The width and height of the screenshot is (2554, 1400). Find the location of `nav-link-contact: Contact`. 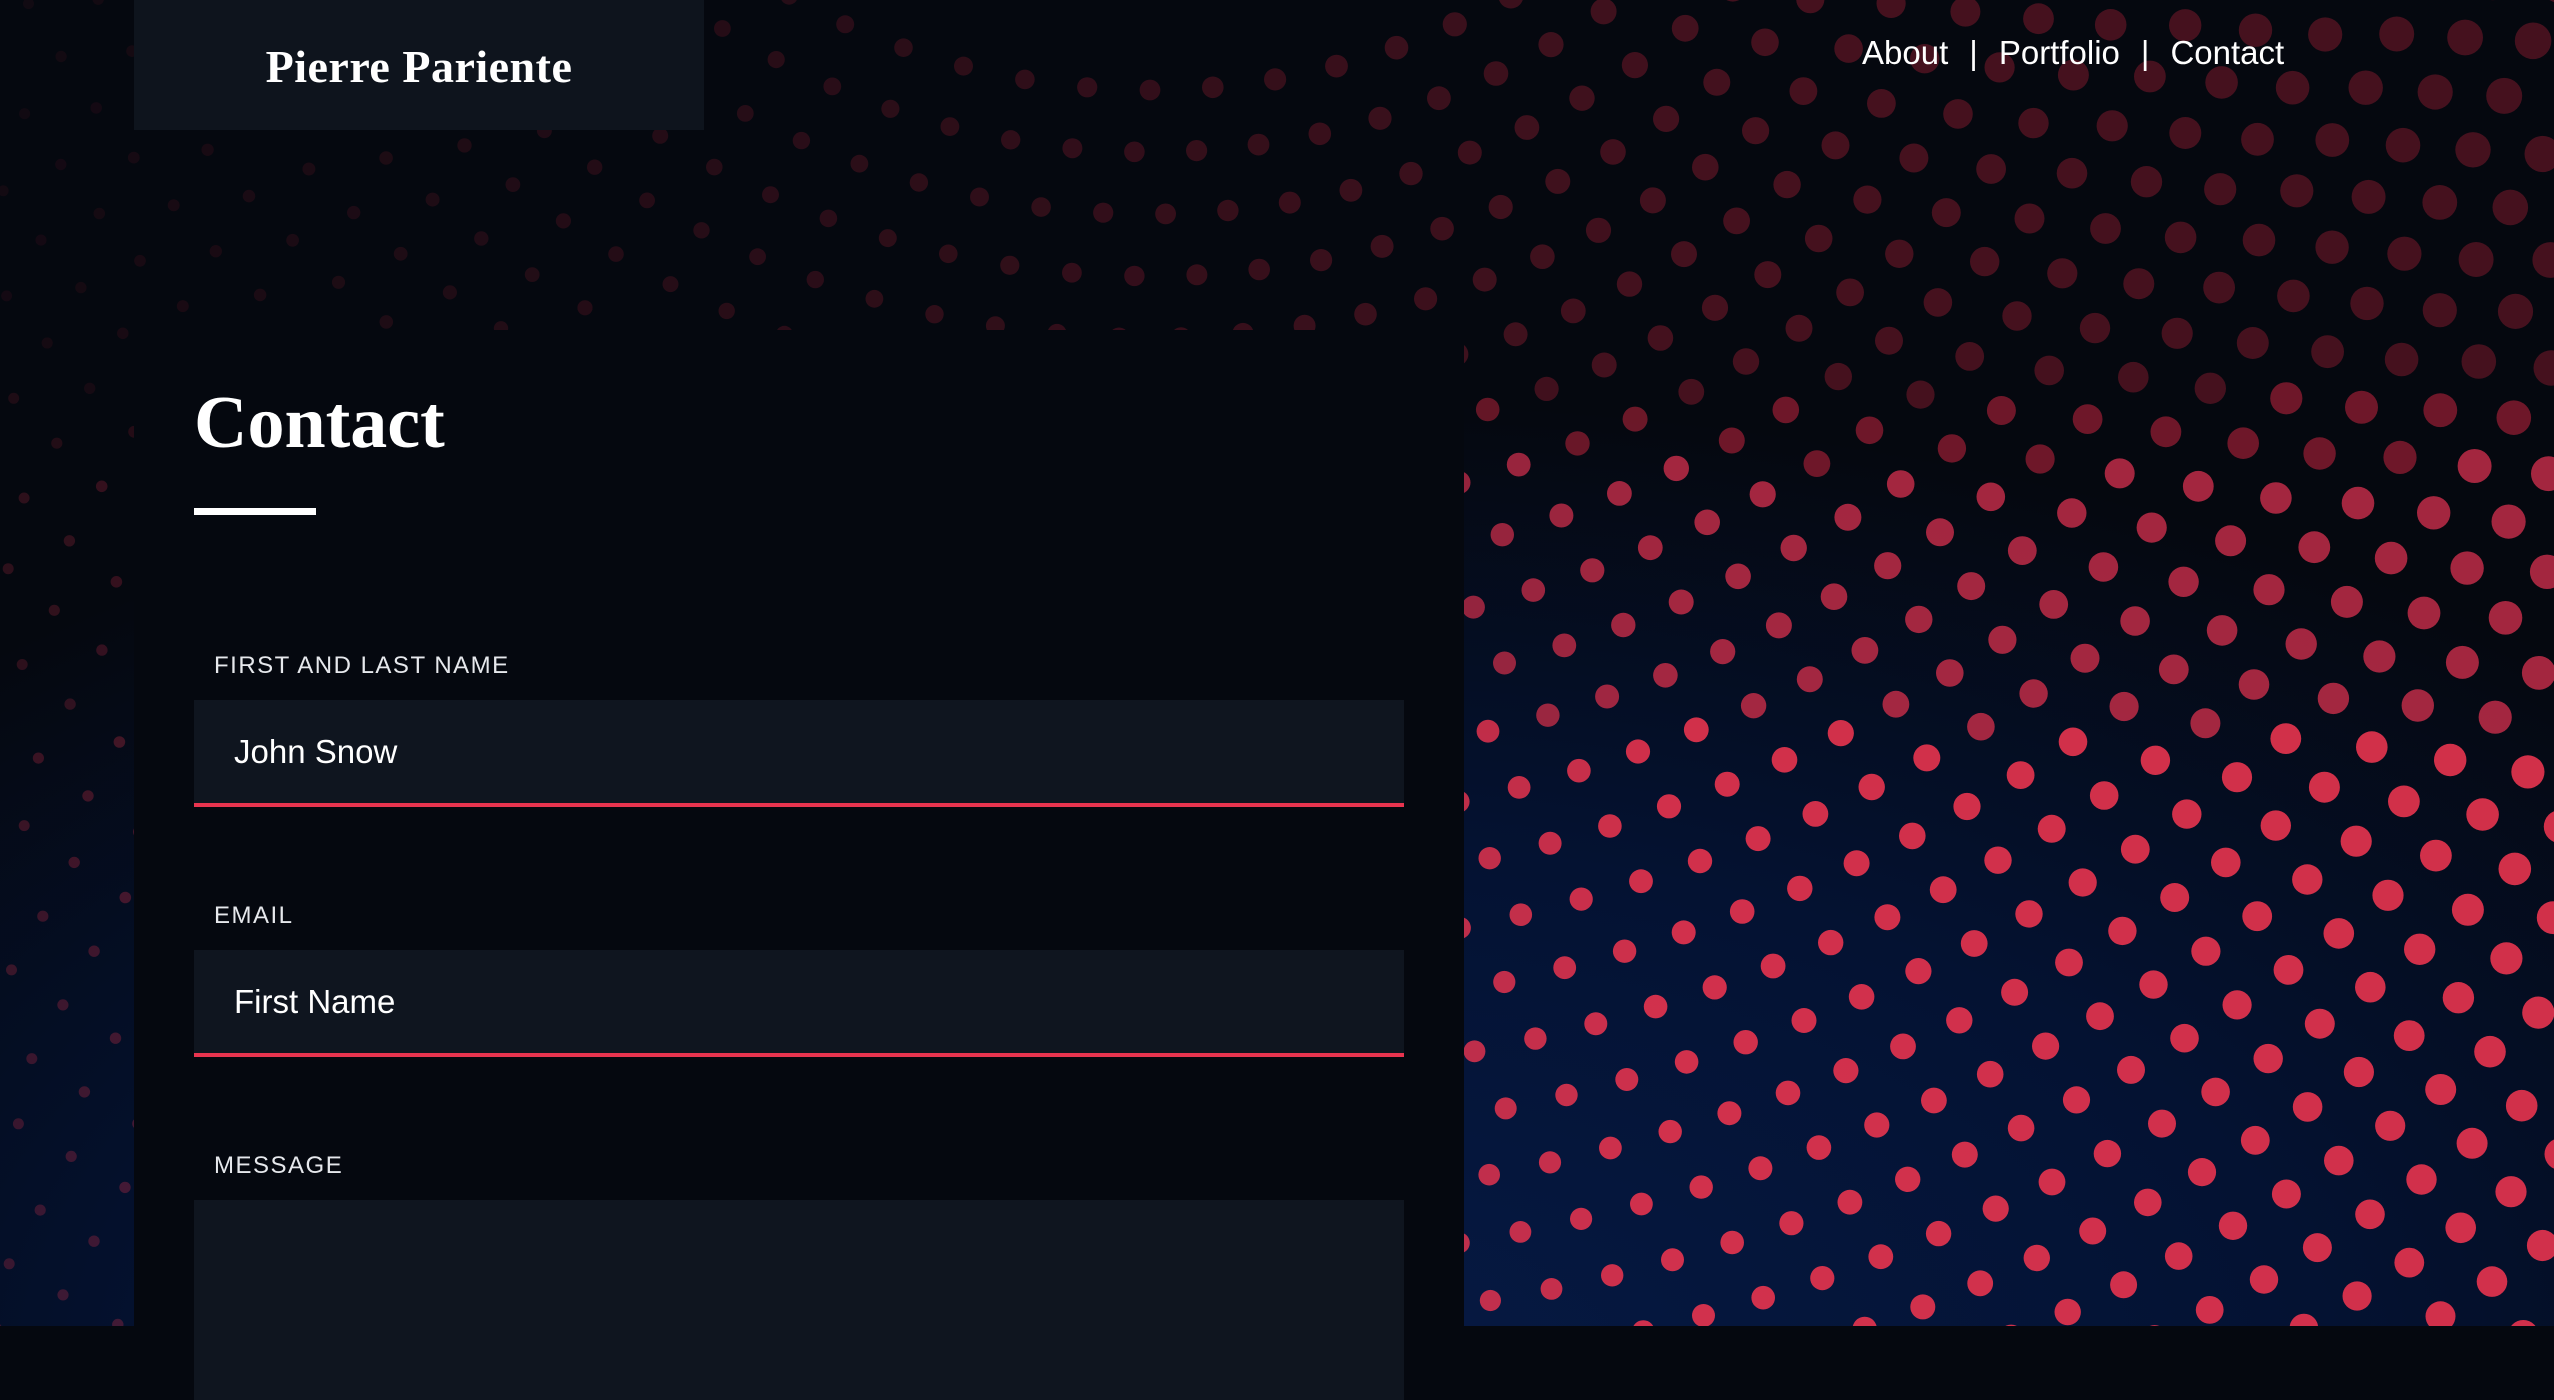

nav-link-contact: Contact is located at coordinates (2227, 53).